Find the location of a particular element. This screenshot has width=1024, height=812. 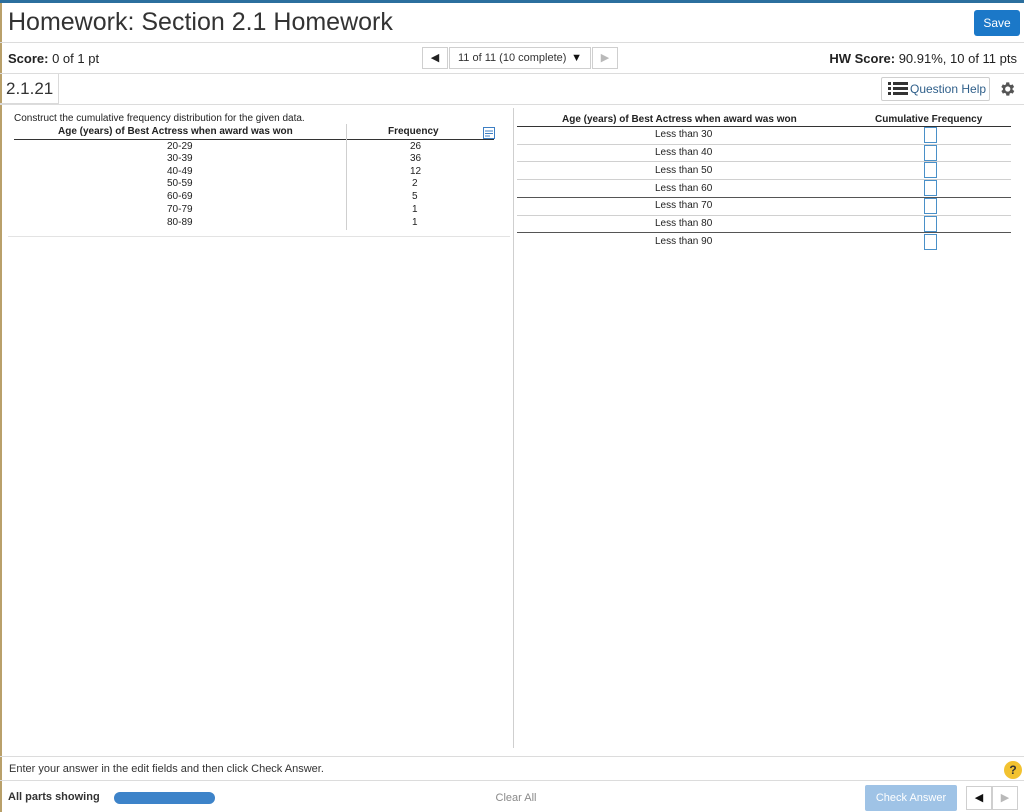

cumulative-frequency-column-header: Cumulative Frequency is located at coordinates (929, 119).